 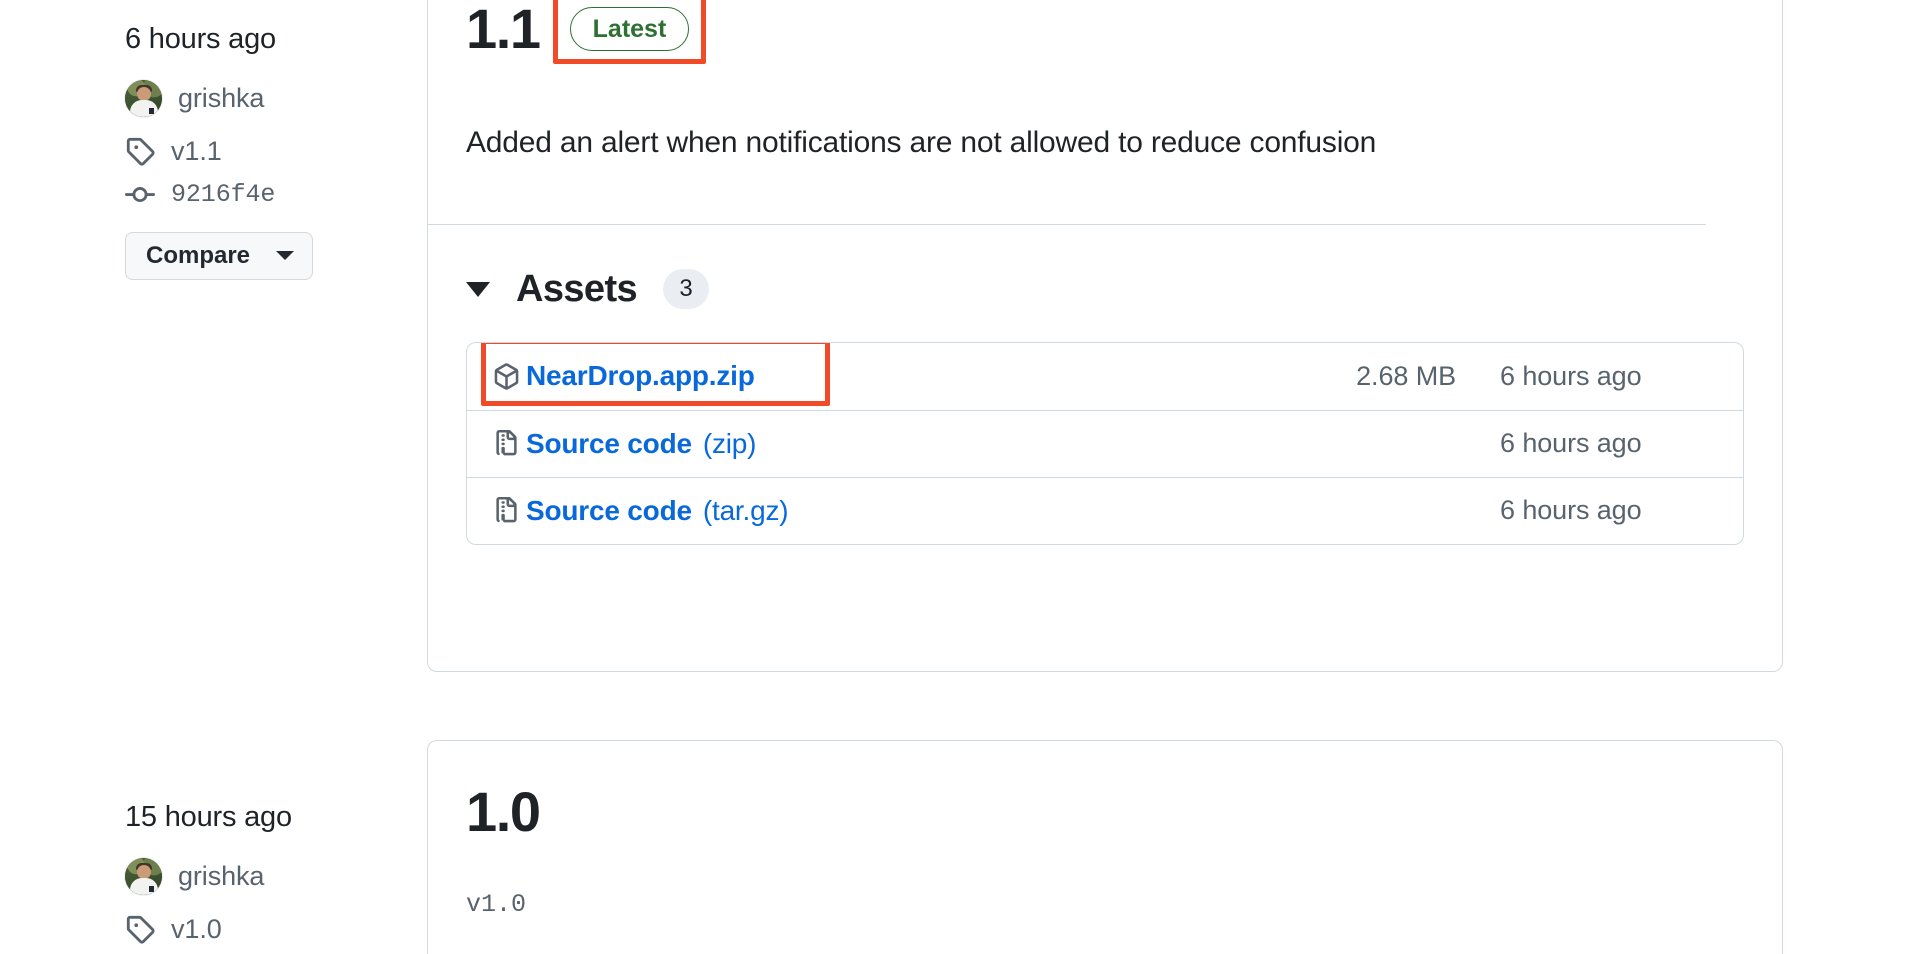 What do you see at coordinates (1105, 32) in the screenshot?
I see `release-header-1: 1.1 Latest` at bounding box center [1105, 32].